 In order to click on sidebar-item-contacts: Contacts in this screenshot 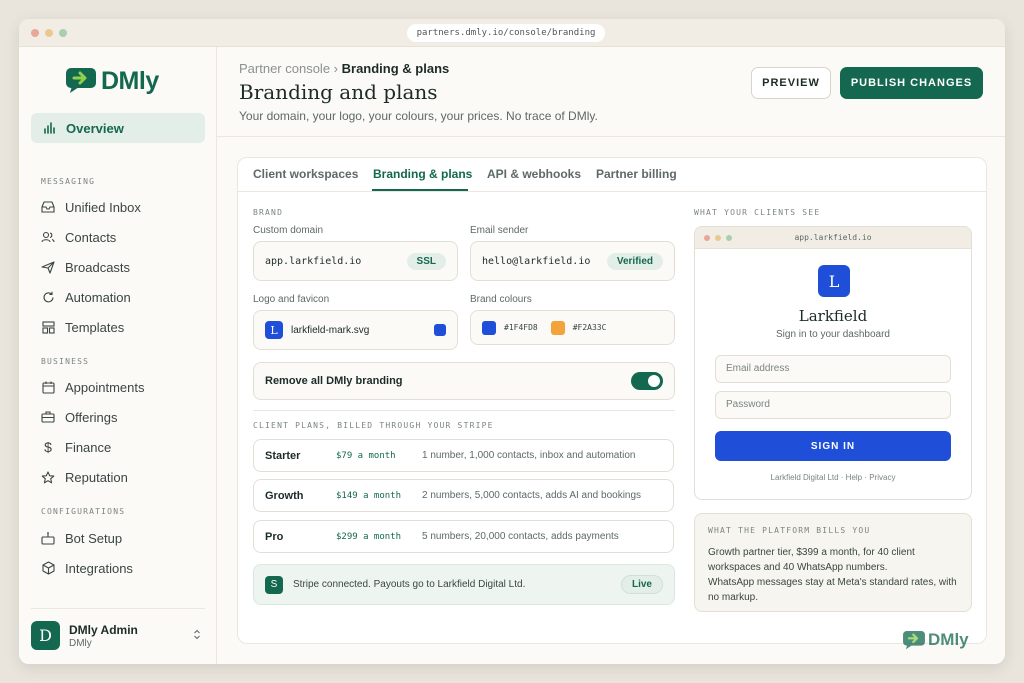, I will do `click(78, 237)`.